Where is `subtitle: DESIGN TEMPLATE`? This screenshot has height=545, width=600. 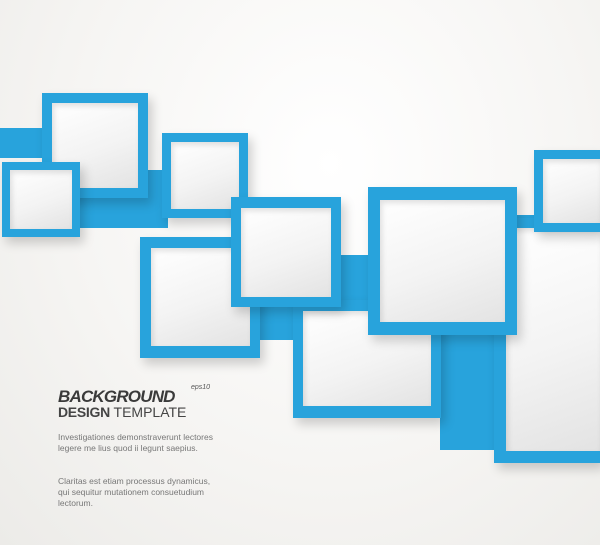
subtitle: DESIGN TEMPLATE is located at coordinates (122, 412).